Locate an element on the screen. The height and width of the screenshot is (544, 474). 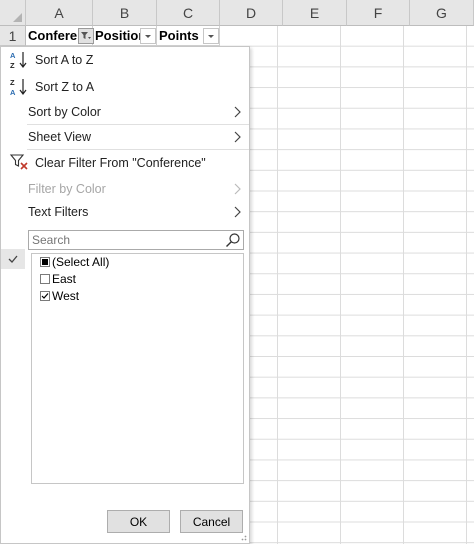
search-input is located at coordinates (126, 240).